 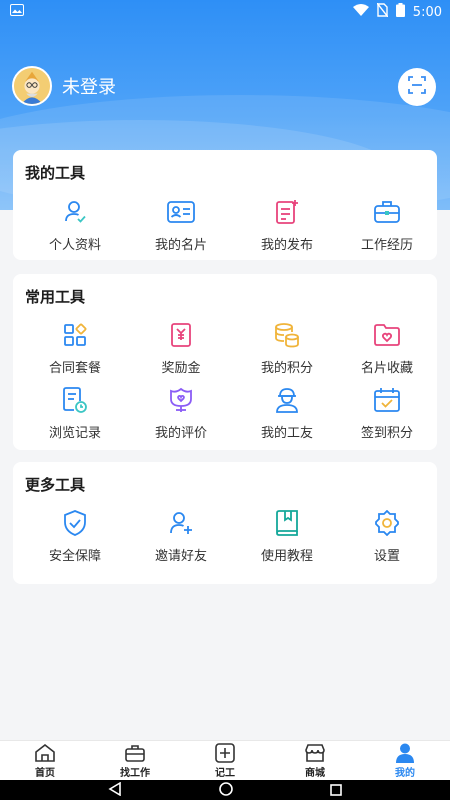 I want to click on flower-heart-icon, so click(x=181, y=400).